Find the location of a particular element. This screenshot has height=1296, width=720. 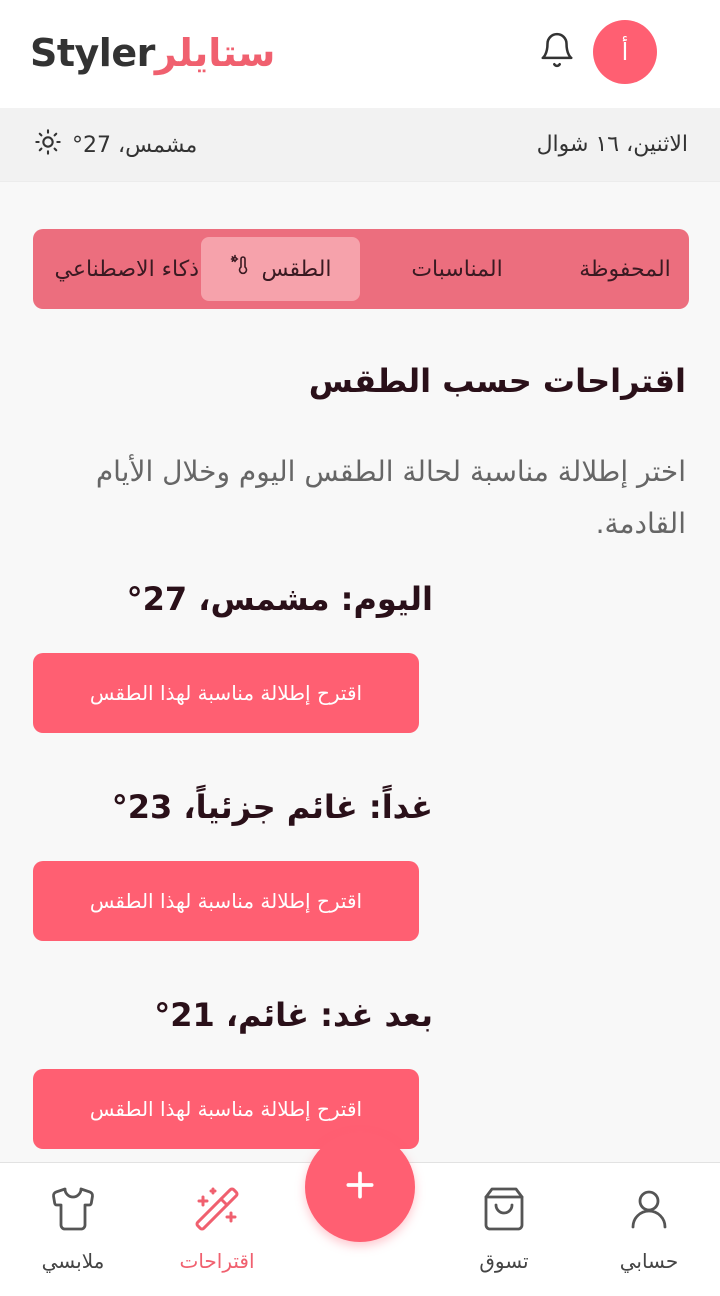

current-weather: مشمس، 27° is located at coordinates (115, 145).